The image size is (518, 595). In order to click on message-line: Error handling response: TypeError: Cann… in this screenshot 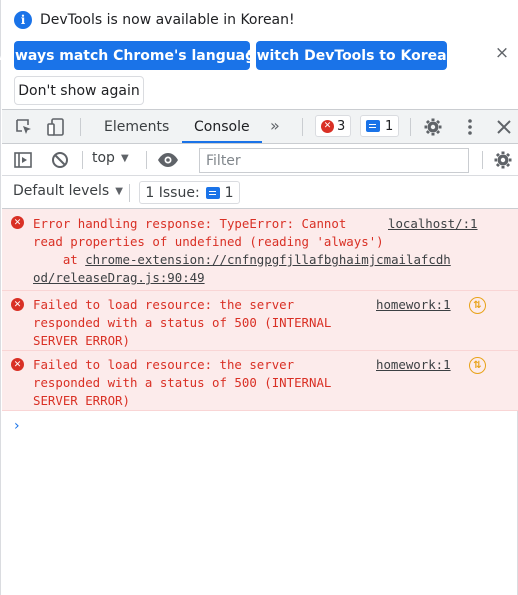, I will do `click(190, 223)`.